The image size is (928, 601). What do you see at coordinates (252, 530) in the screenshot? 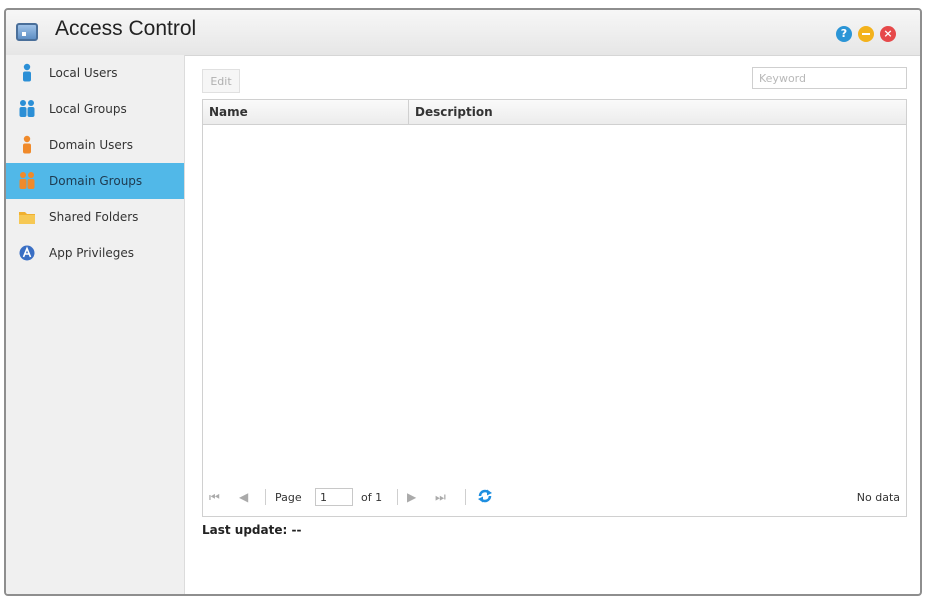
I see `last-update-text: Last update: --` at bounding box center [252, 530].